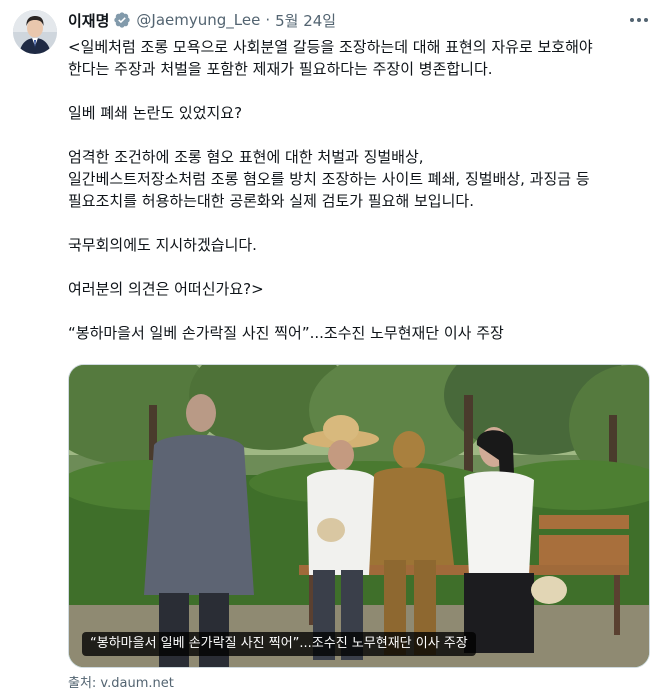  What do you see at coordinates (88, 20) in the screenshot?
I see `author-name: 이재명` at bounding box center [88, 20].